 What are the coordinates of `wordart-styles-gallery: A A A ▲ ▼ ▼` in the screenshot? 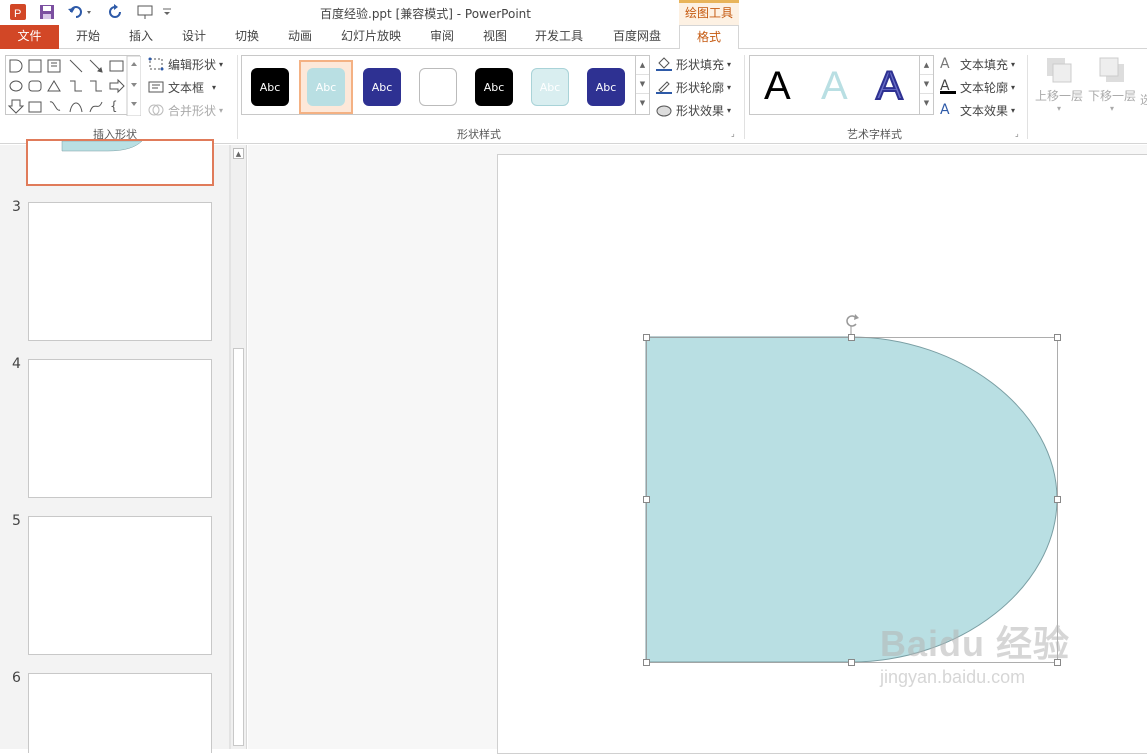 It's located at (841, 85).